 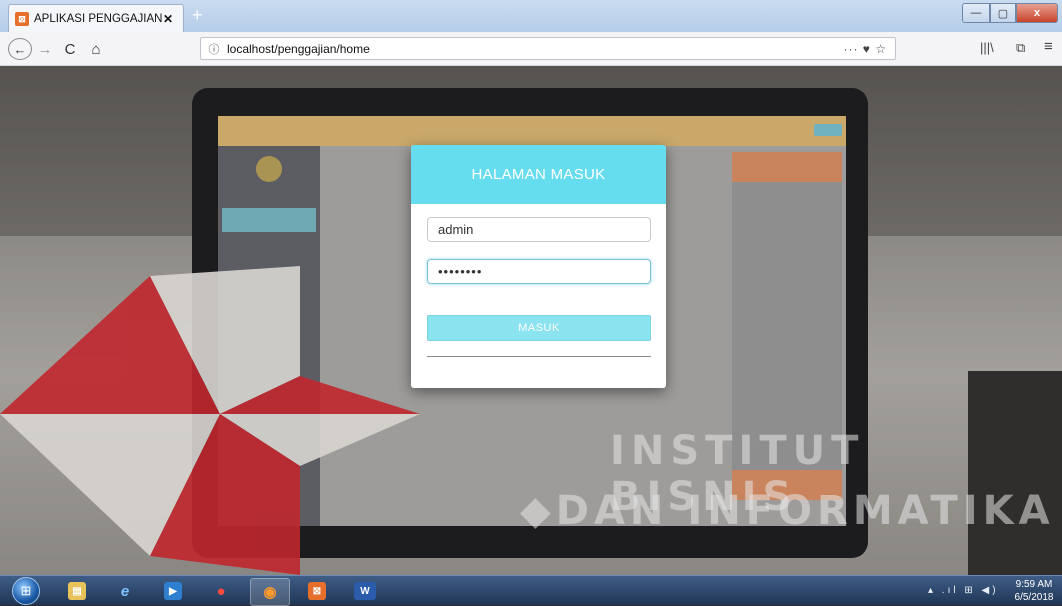 I want to click on address-bar: ⓘ localhost/penggajian/home ··· ♥ ☆, so click(x=548, y=48).